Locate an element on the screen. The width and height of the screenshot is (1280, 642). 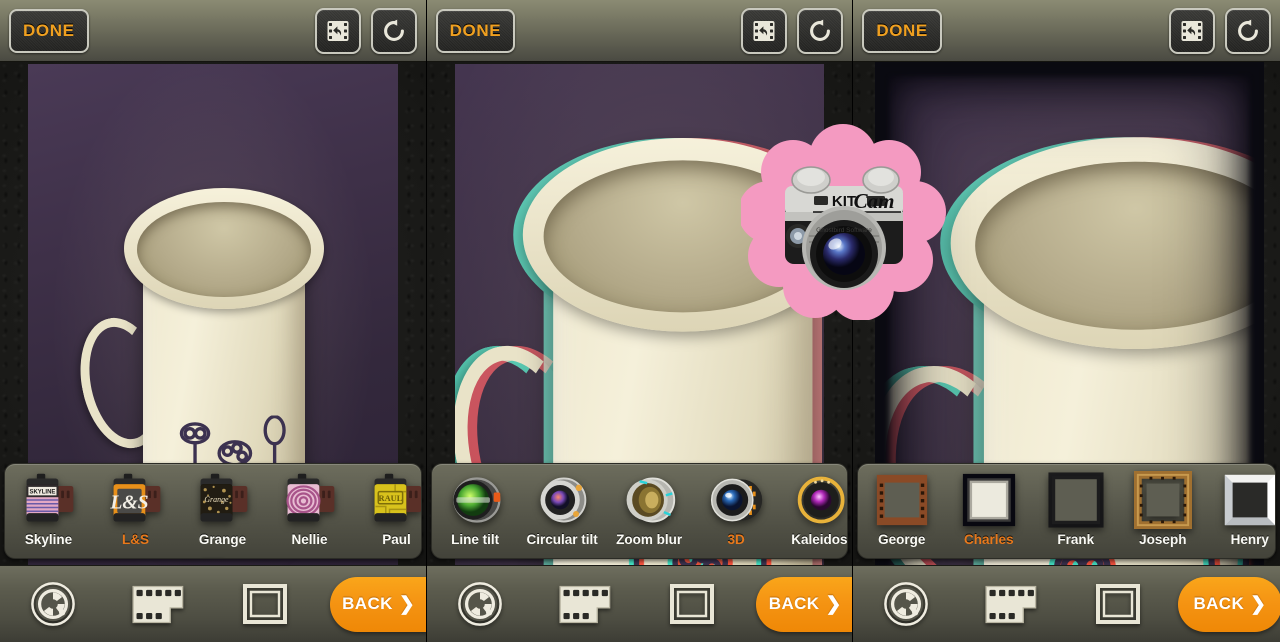
frame-item-joseph: Joseph is located at coordinates (1162, 511).